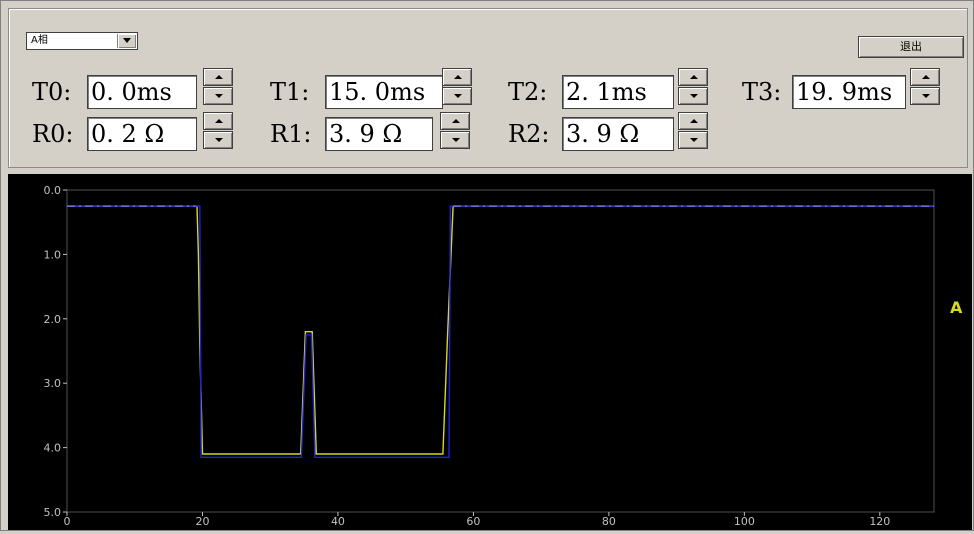  What do you see at coordinates (142, 92) in the screenshot?
I see `t0-field: 0. 0ms` at bounding box center [142, 92].